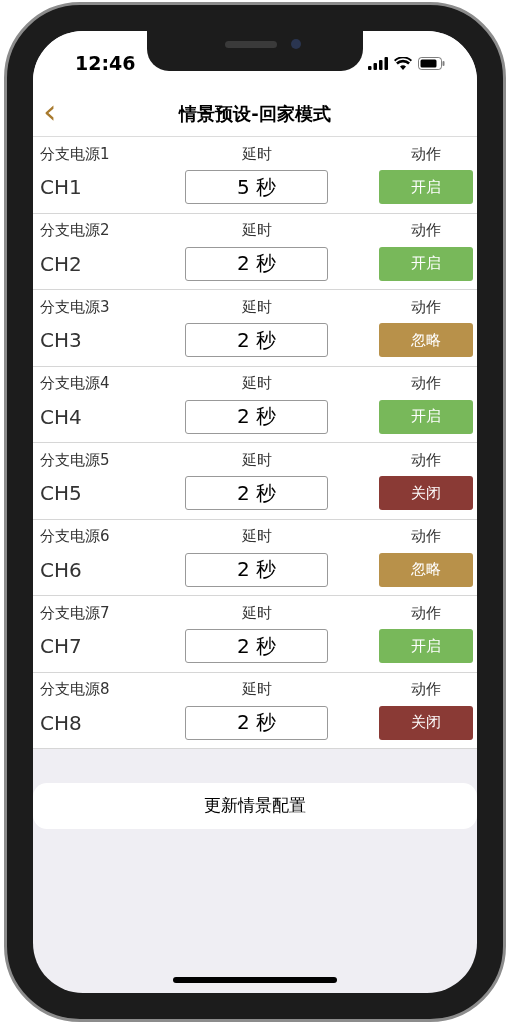 Image resolution: width=510 pixels, height=1024 pixels. I want to click on branch-label: 分支电源8, so click(75, 690).